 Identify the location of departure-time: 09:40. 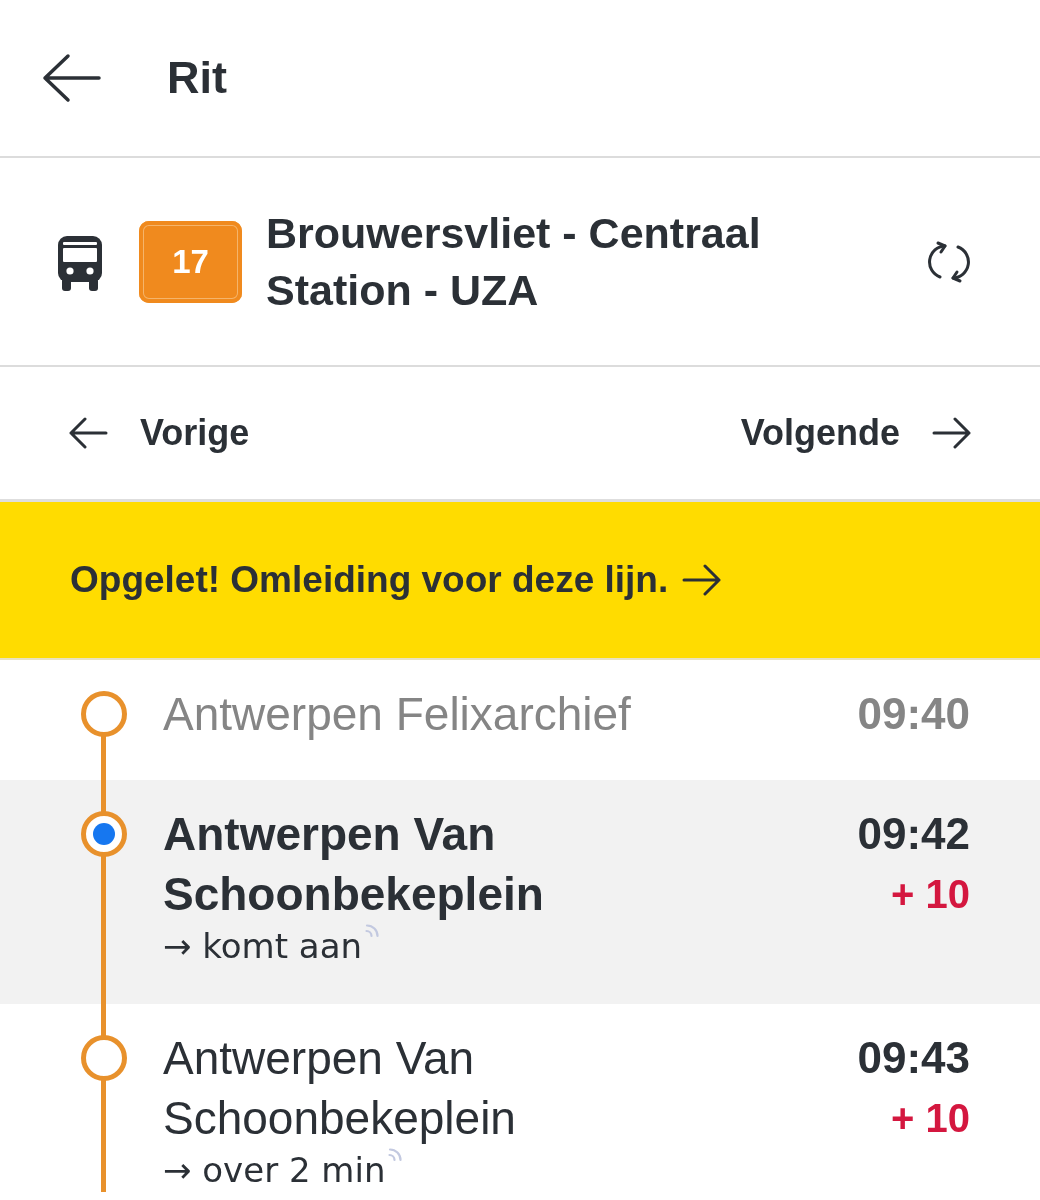
(913, 714).